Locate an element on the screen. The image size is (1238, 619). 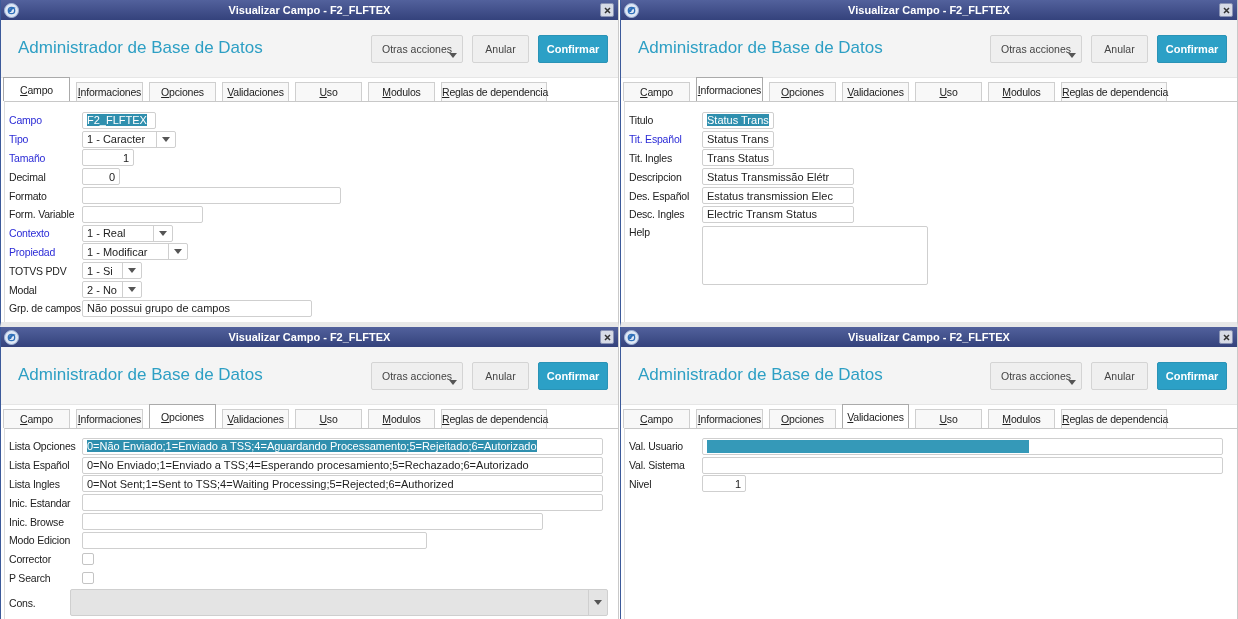
input-field: Trans Status is located at coordinates (738, 158).